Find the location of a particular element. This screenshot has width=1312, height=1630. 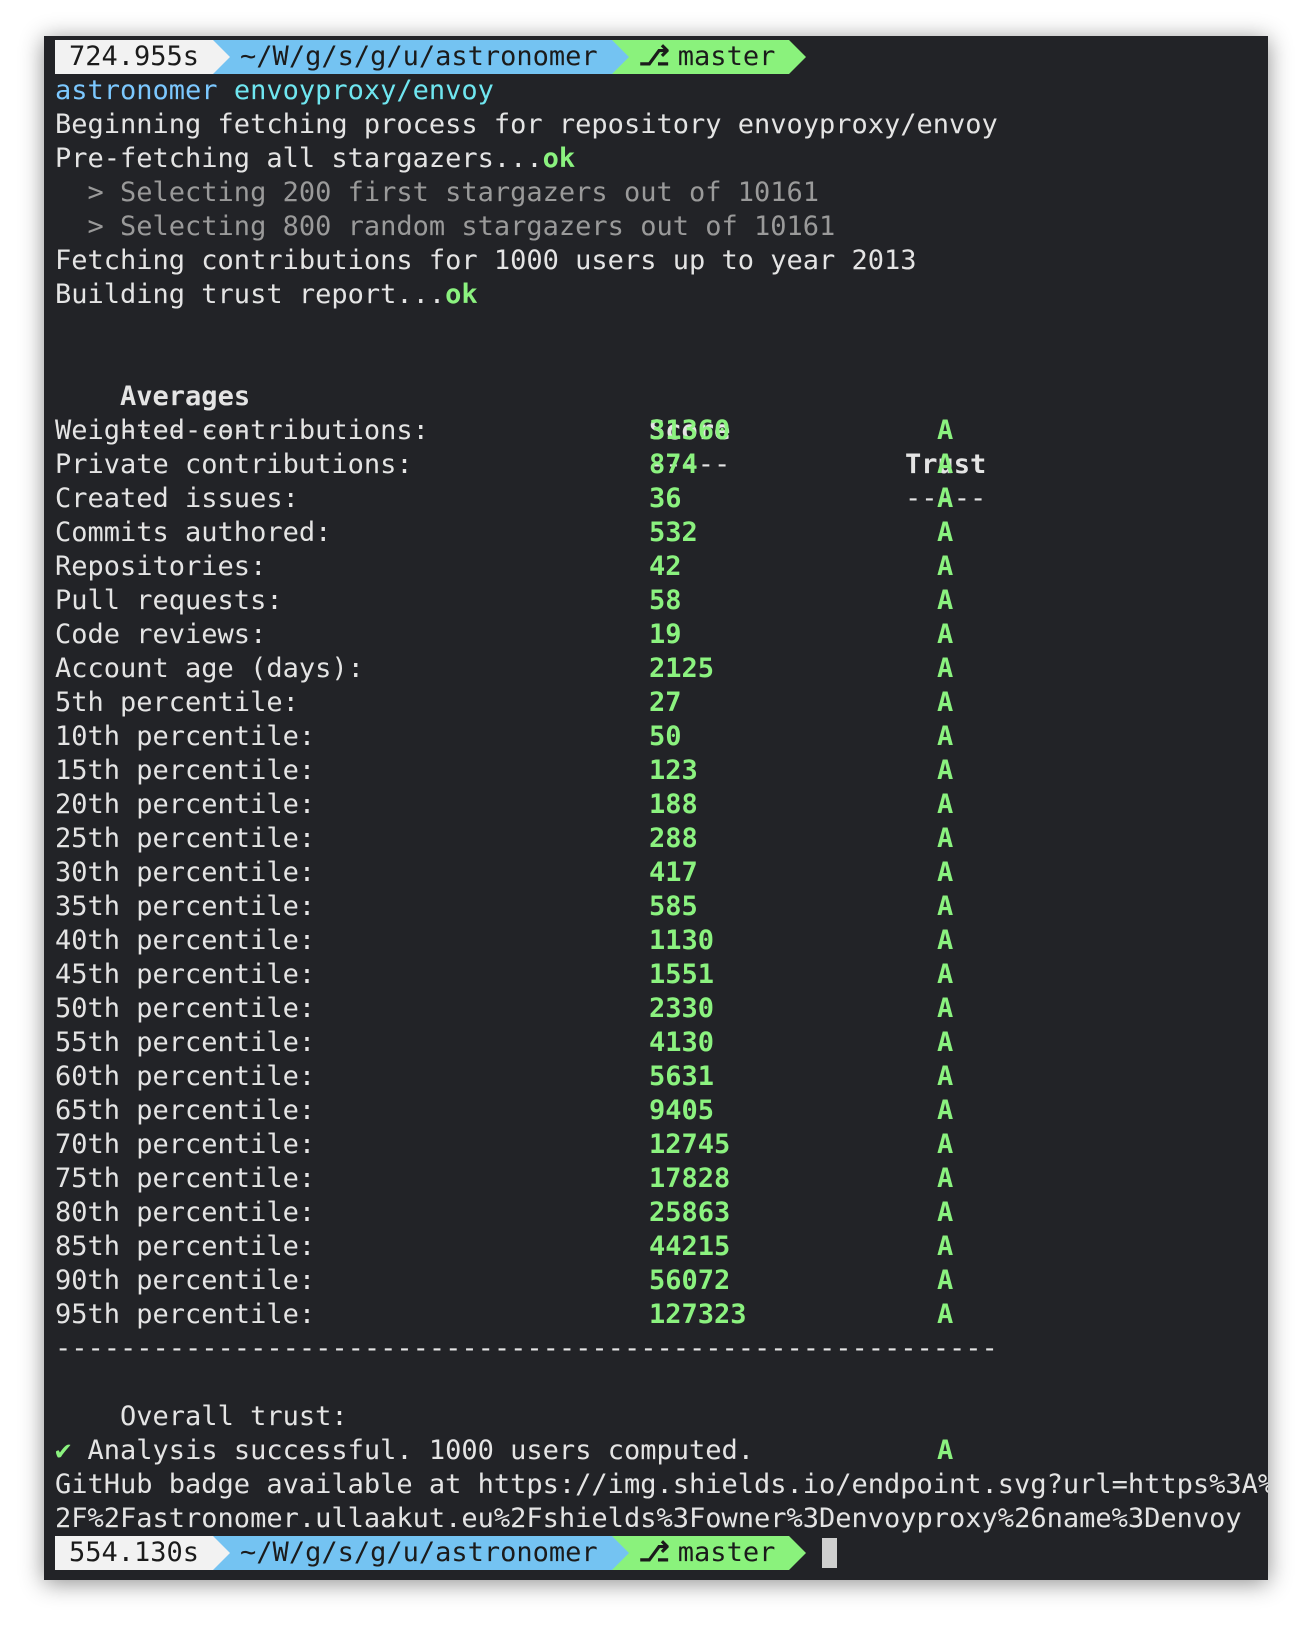

row-score: 127323 is located at coordinates (698, 1314).